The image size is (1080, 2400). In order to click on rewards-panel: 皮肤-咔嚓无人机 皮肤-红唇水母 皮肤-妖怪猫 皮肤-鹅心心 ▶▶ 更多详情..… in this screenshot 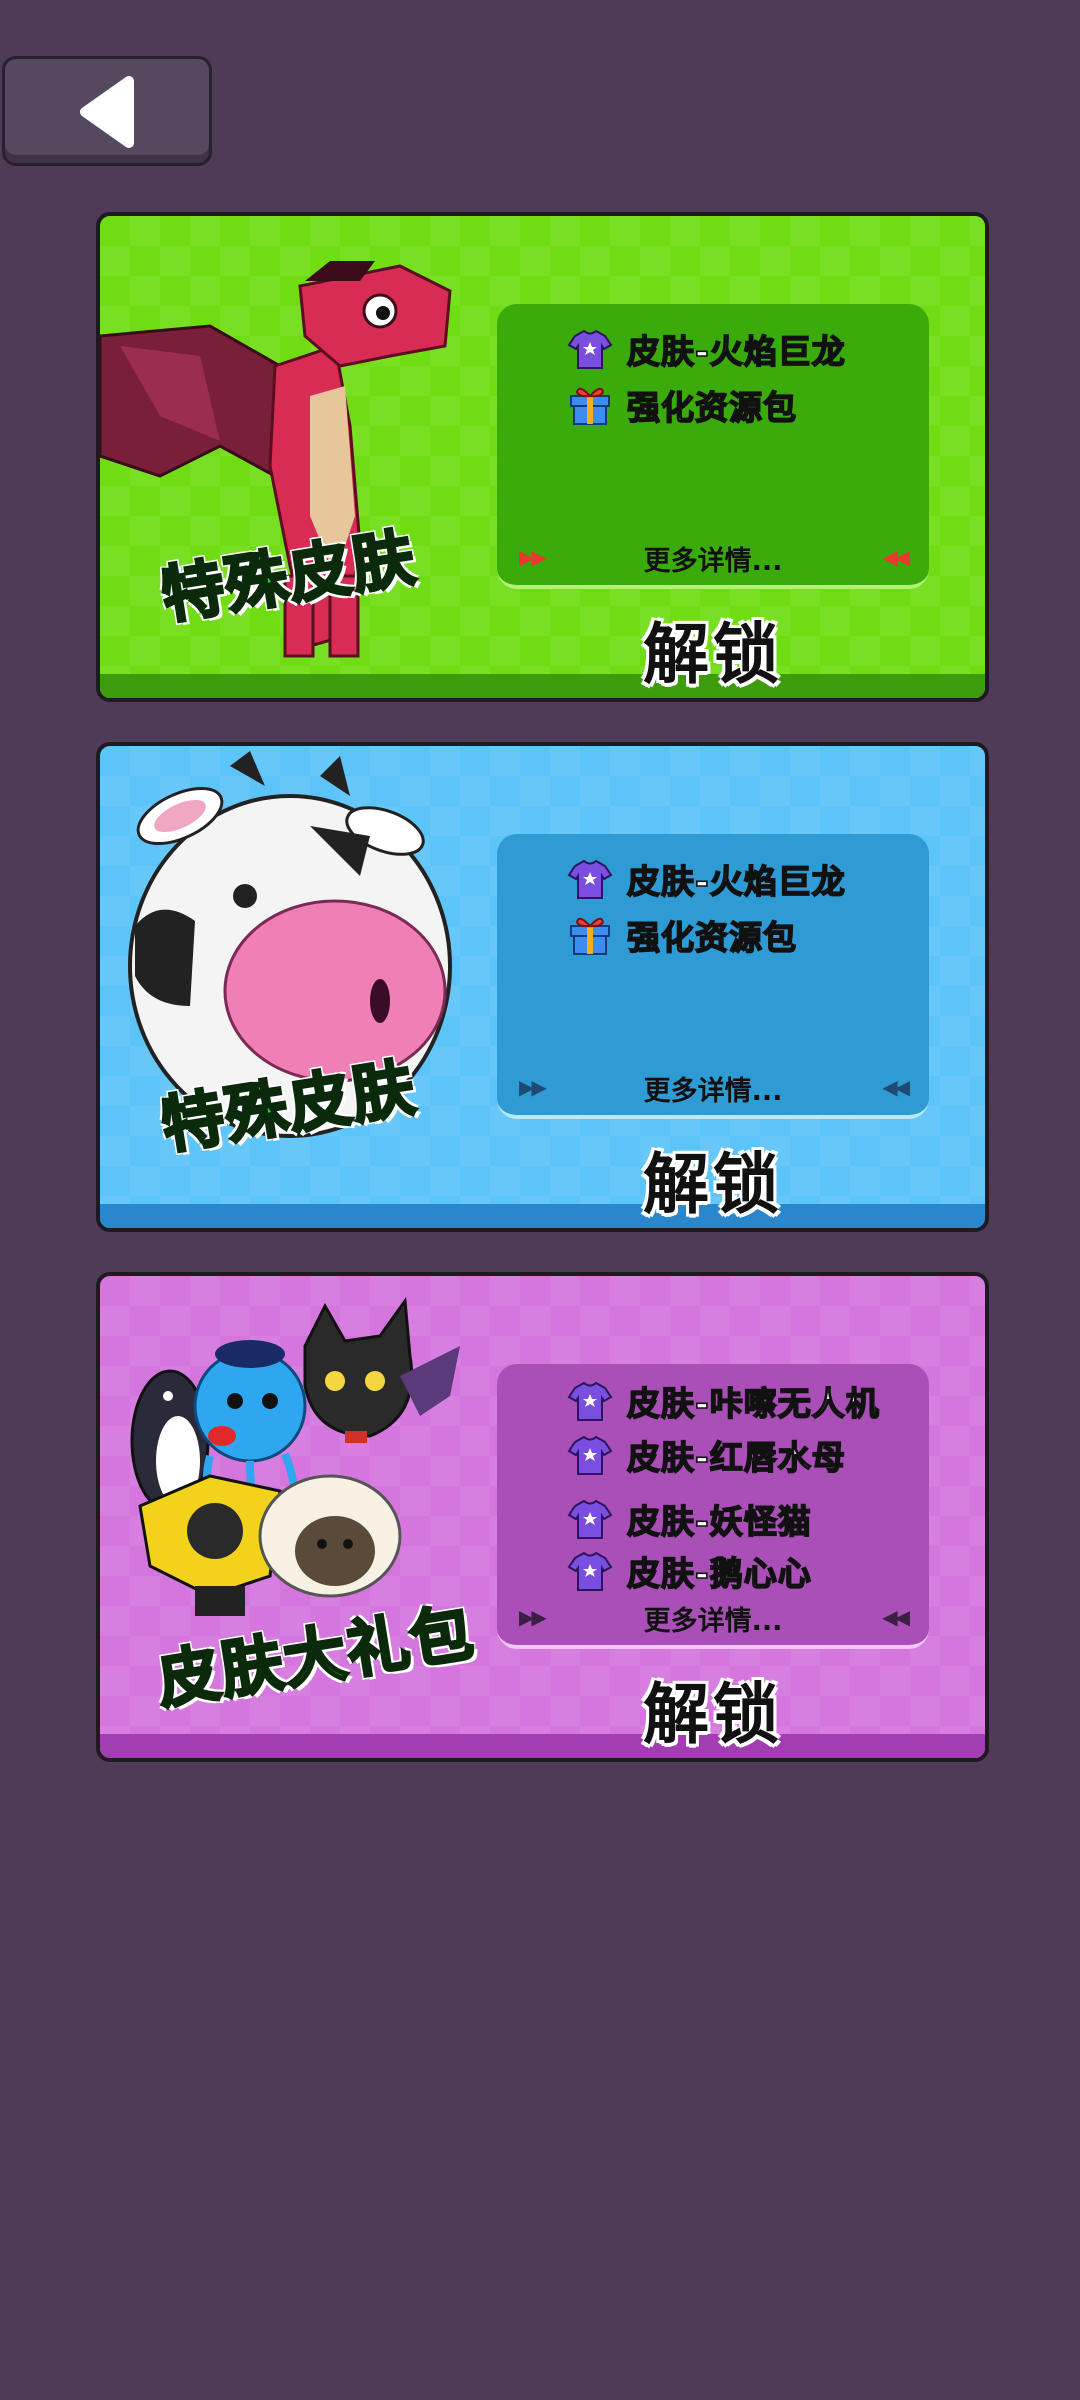, I will do `click(713, 1506)`.